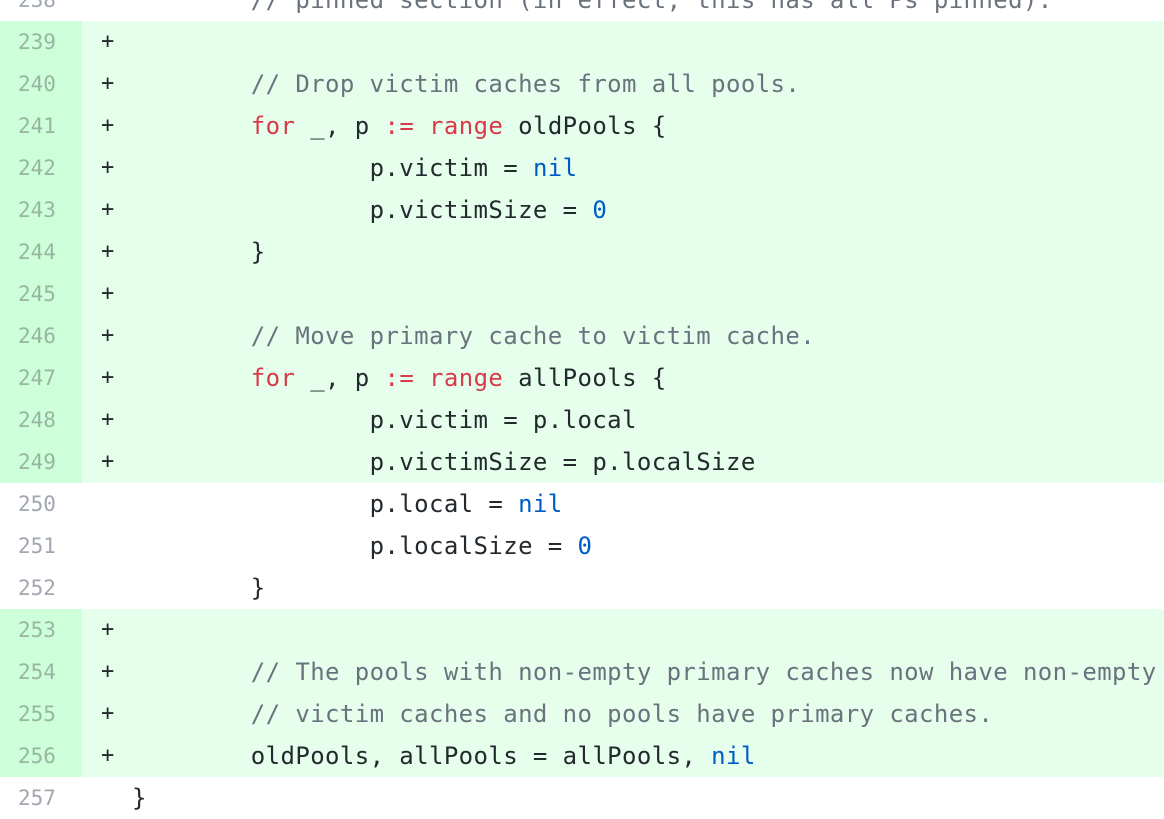  Describe the element at coordinates (41, 504) in the screenshot. I see `line-number: 250` at that location.